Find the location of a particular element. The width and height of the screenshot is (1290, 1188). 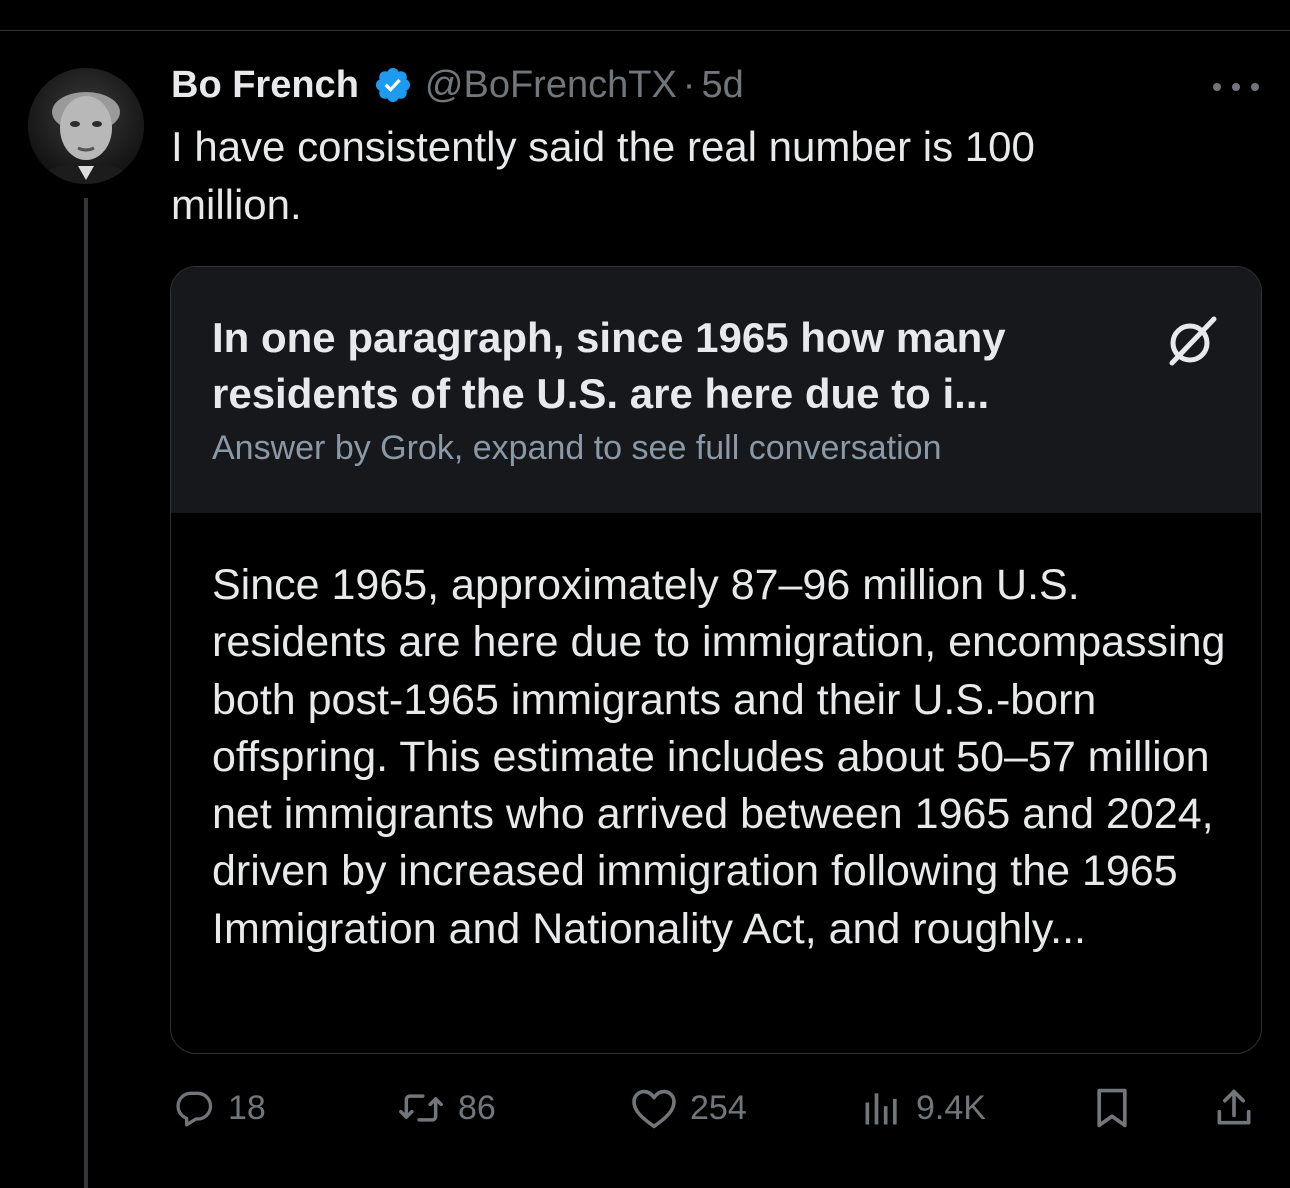

views-button: 9.4K is located at coordinates (923, 1108).